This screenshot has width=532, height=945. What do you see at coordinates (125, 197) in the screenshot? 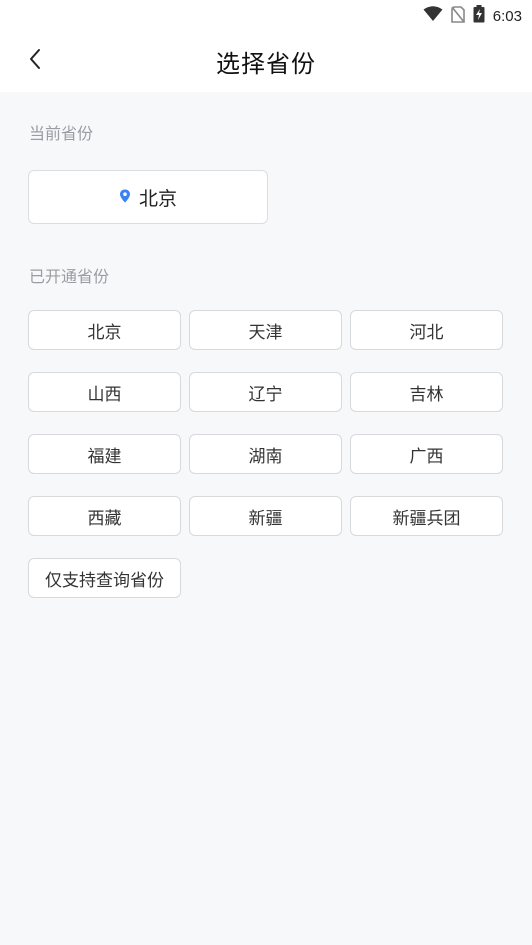
I see `location-pin-icon` at bounding box center [125, 197].